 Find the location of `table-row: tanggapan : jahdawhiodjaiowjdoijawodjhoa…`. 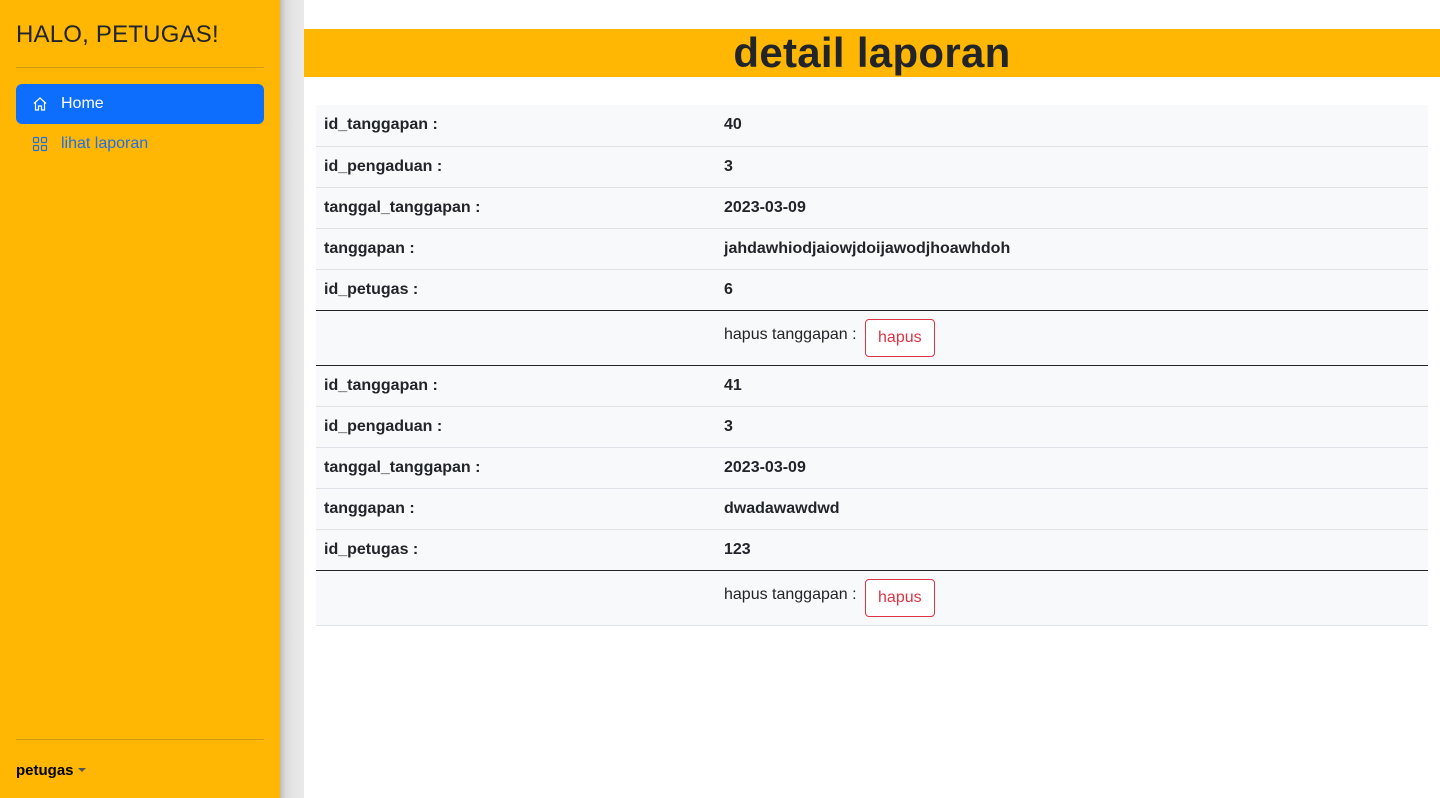

table-row: tanggapan : jahdawhiodjaiowjdoijawodjhoa… is located at coordinates (872, 249).